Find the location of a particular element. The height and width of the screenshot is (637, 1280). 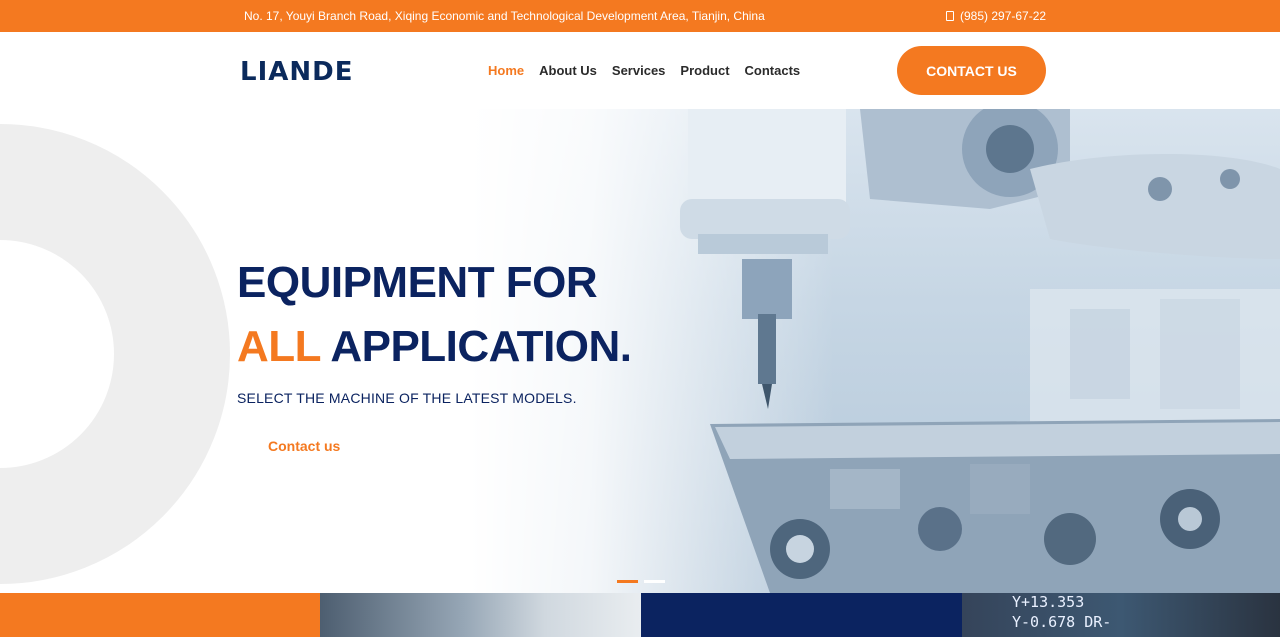

site-logo: LIANDE is located at coordinates (296, 72).